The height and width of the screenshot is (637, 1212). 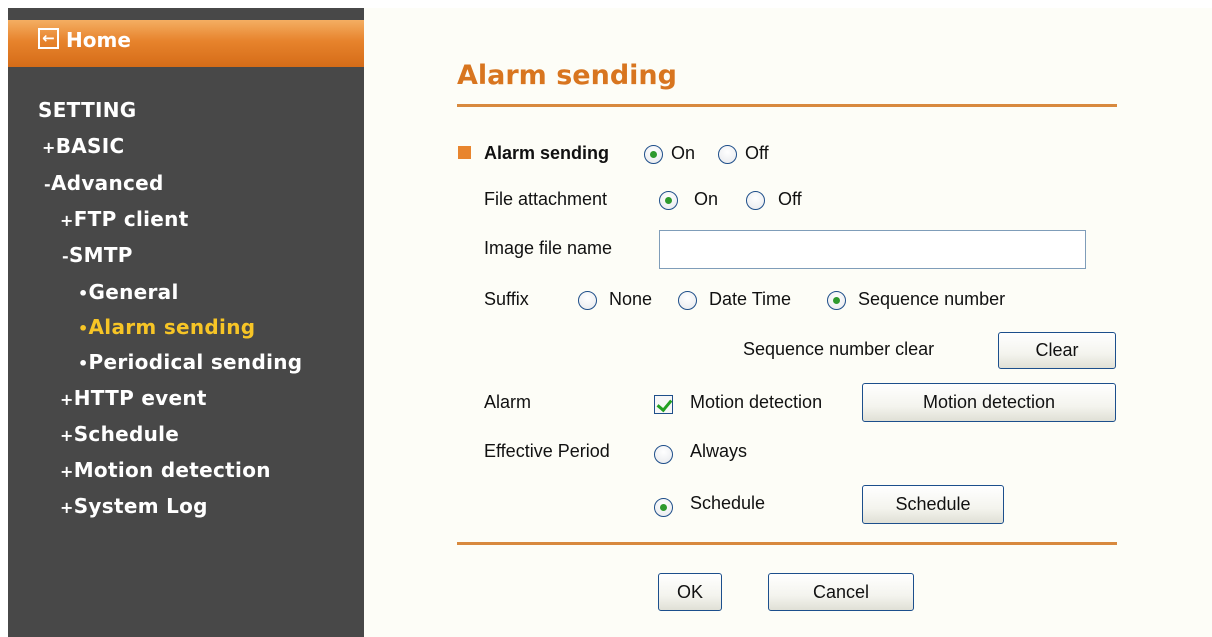 What do you see at coordinates (90, 146) in the screenshot?
I see `nav-label: BASIC` at bounding box center [90, 146].